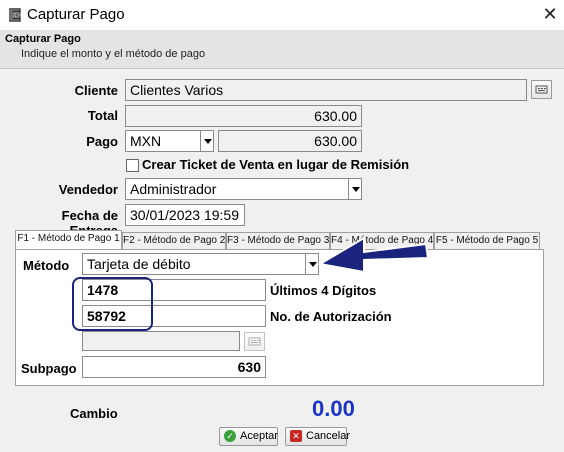 This screenshot has width=564, height=452. I want to click on cliente-field: Clientes Varios, so click(326, 90).